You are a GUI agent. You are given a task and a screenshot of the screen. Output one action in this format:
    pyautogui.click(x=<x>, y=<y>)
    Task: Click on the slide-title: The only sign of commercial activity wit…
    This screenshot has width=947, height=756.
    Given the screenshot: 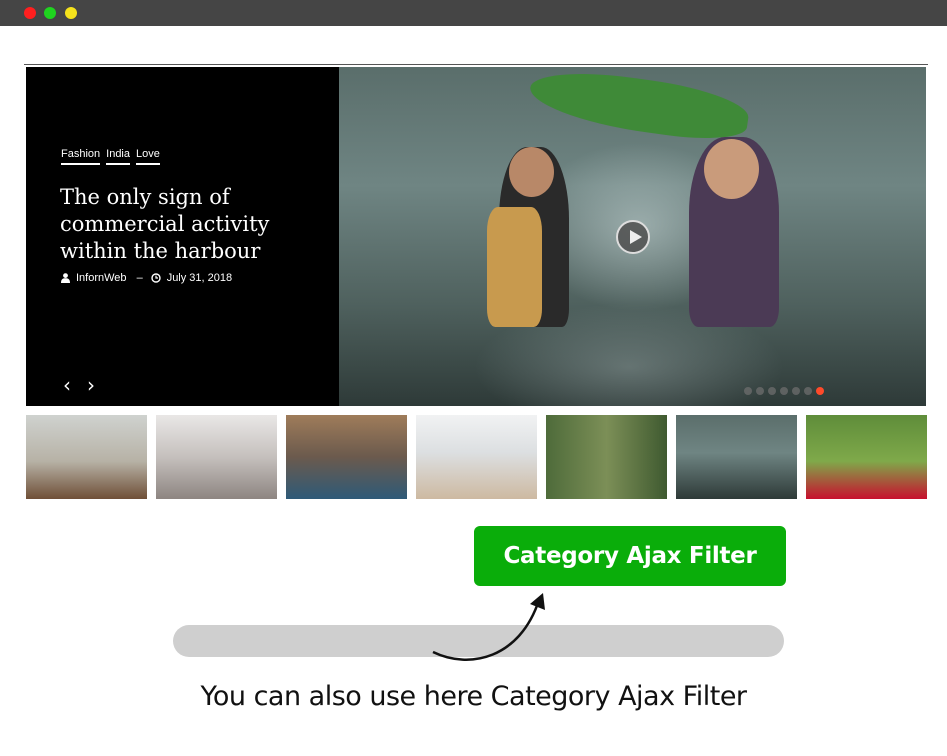 What is the action you would take?
    pyautogui.click(x=190, y=224)
    